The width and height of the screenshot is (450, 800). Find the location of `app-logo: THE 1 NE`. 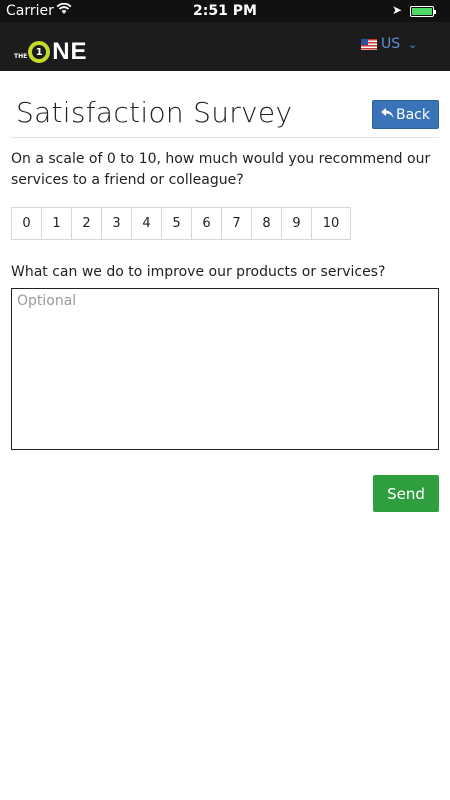

app-logo: THE 1 NE is located at coordinates (51, 52).